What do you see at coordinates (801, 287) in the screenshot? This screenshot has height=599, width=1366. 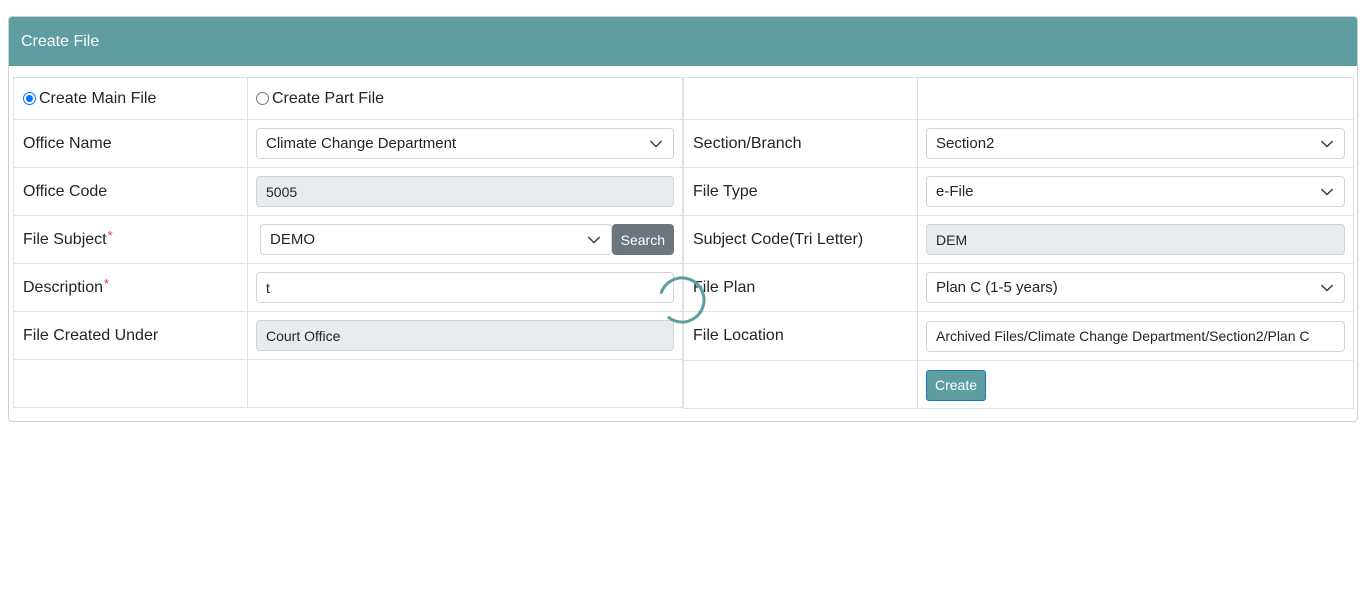 I see `file-plan-label: File Plan` at bounding box center [801, 287].